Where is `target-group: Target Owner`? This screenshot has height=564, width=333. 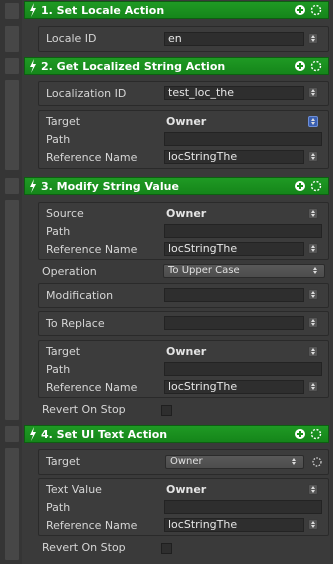 target-group: Target Owner is located at coordinates (183, 462).